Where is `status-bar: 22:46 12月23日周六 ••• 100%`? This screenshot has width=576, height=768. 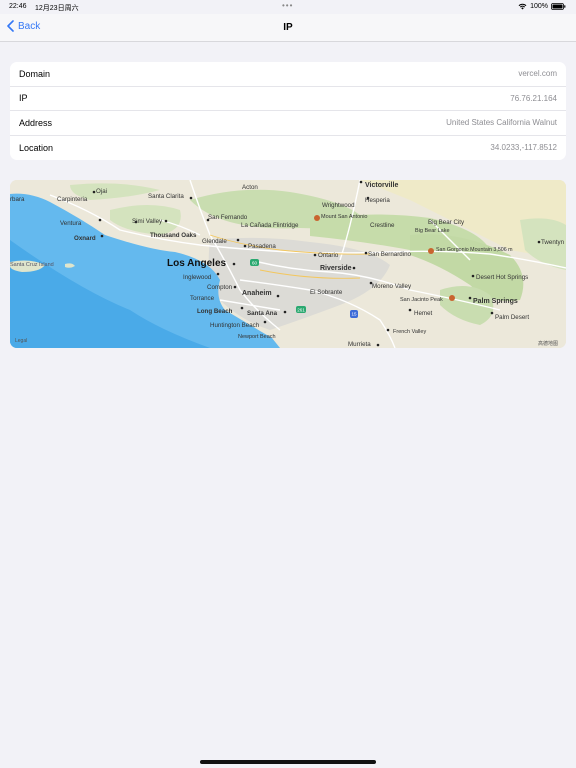
status-bar: 22:46 12月23日周六 ••• 100% is located at coordinates (288, 7).